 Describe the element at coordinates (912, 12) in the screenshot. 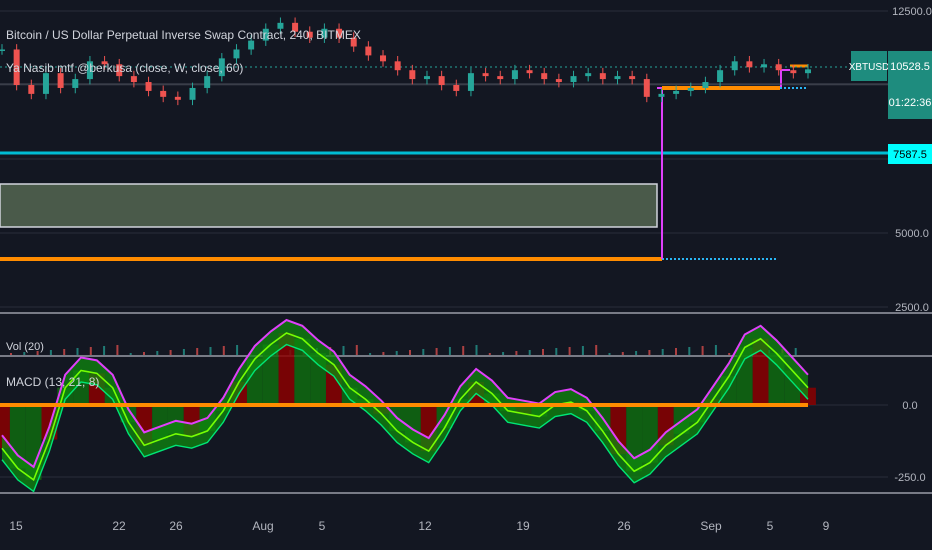

I see `price-tick-label: 12500.0` at that location.